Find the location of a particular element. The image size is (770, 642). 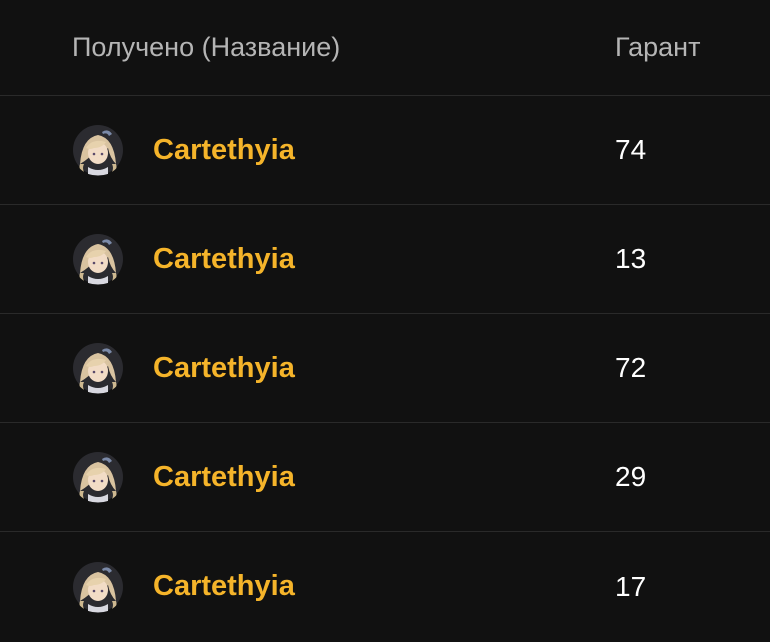

table-header: Получено (Название) Гарант is located at coordinates (385, 48).